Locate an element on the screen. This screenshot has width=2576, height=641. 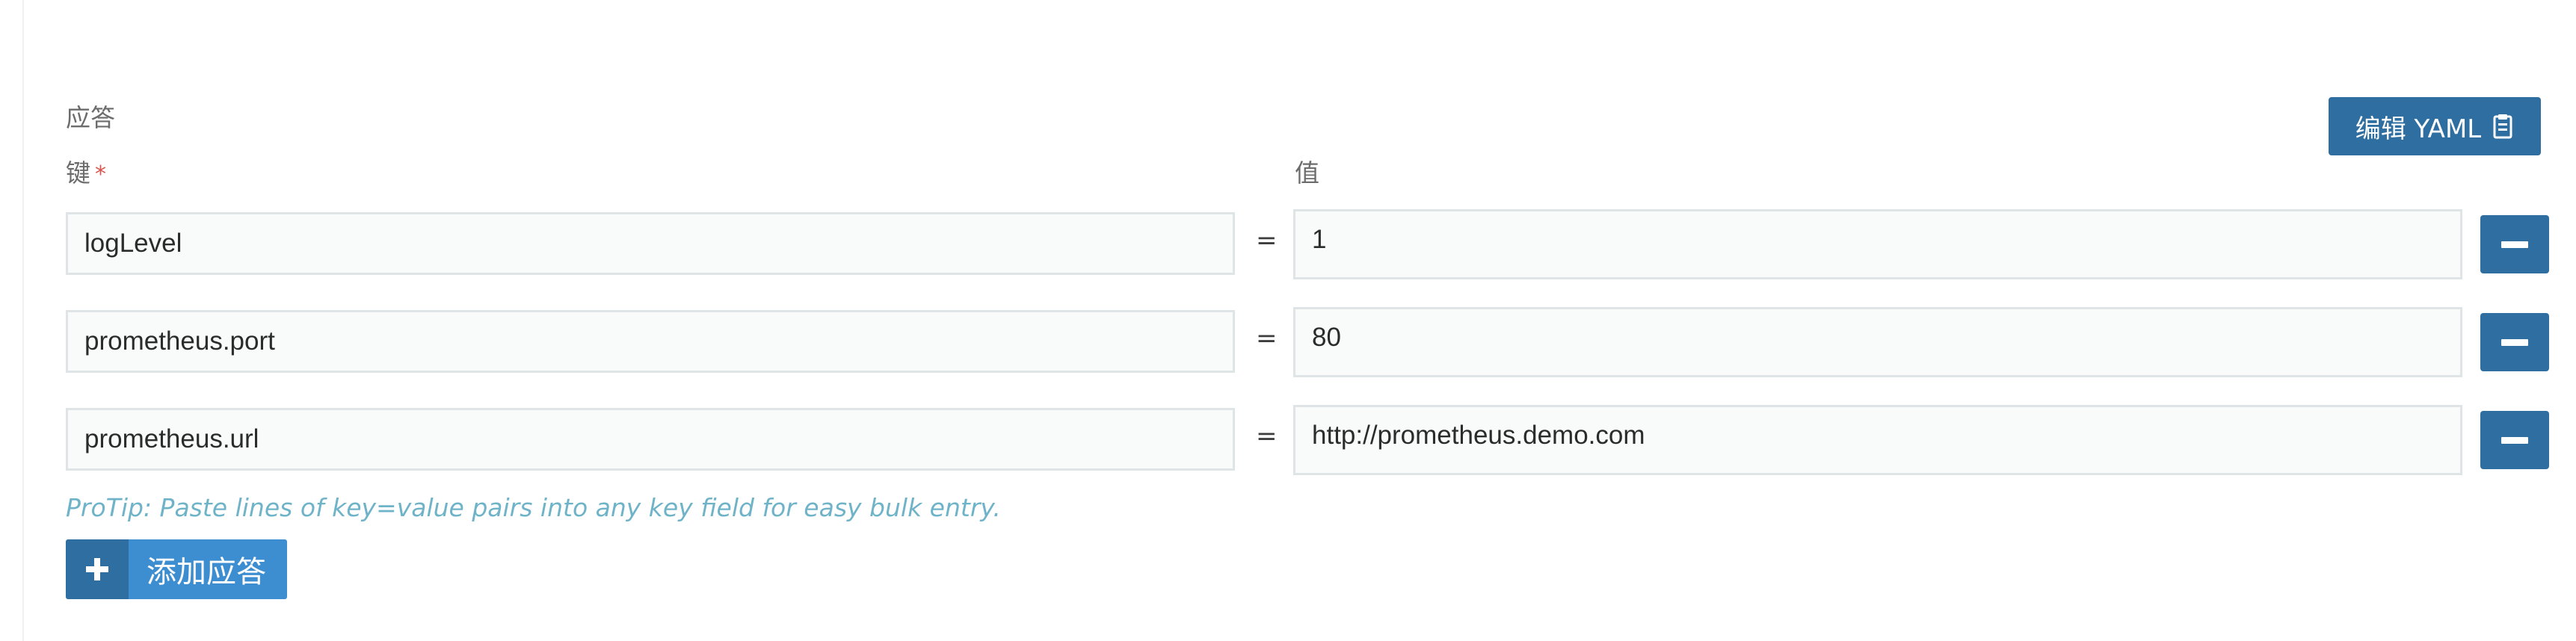
value-input: 80 is located at coordinates (1877, 342).